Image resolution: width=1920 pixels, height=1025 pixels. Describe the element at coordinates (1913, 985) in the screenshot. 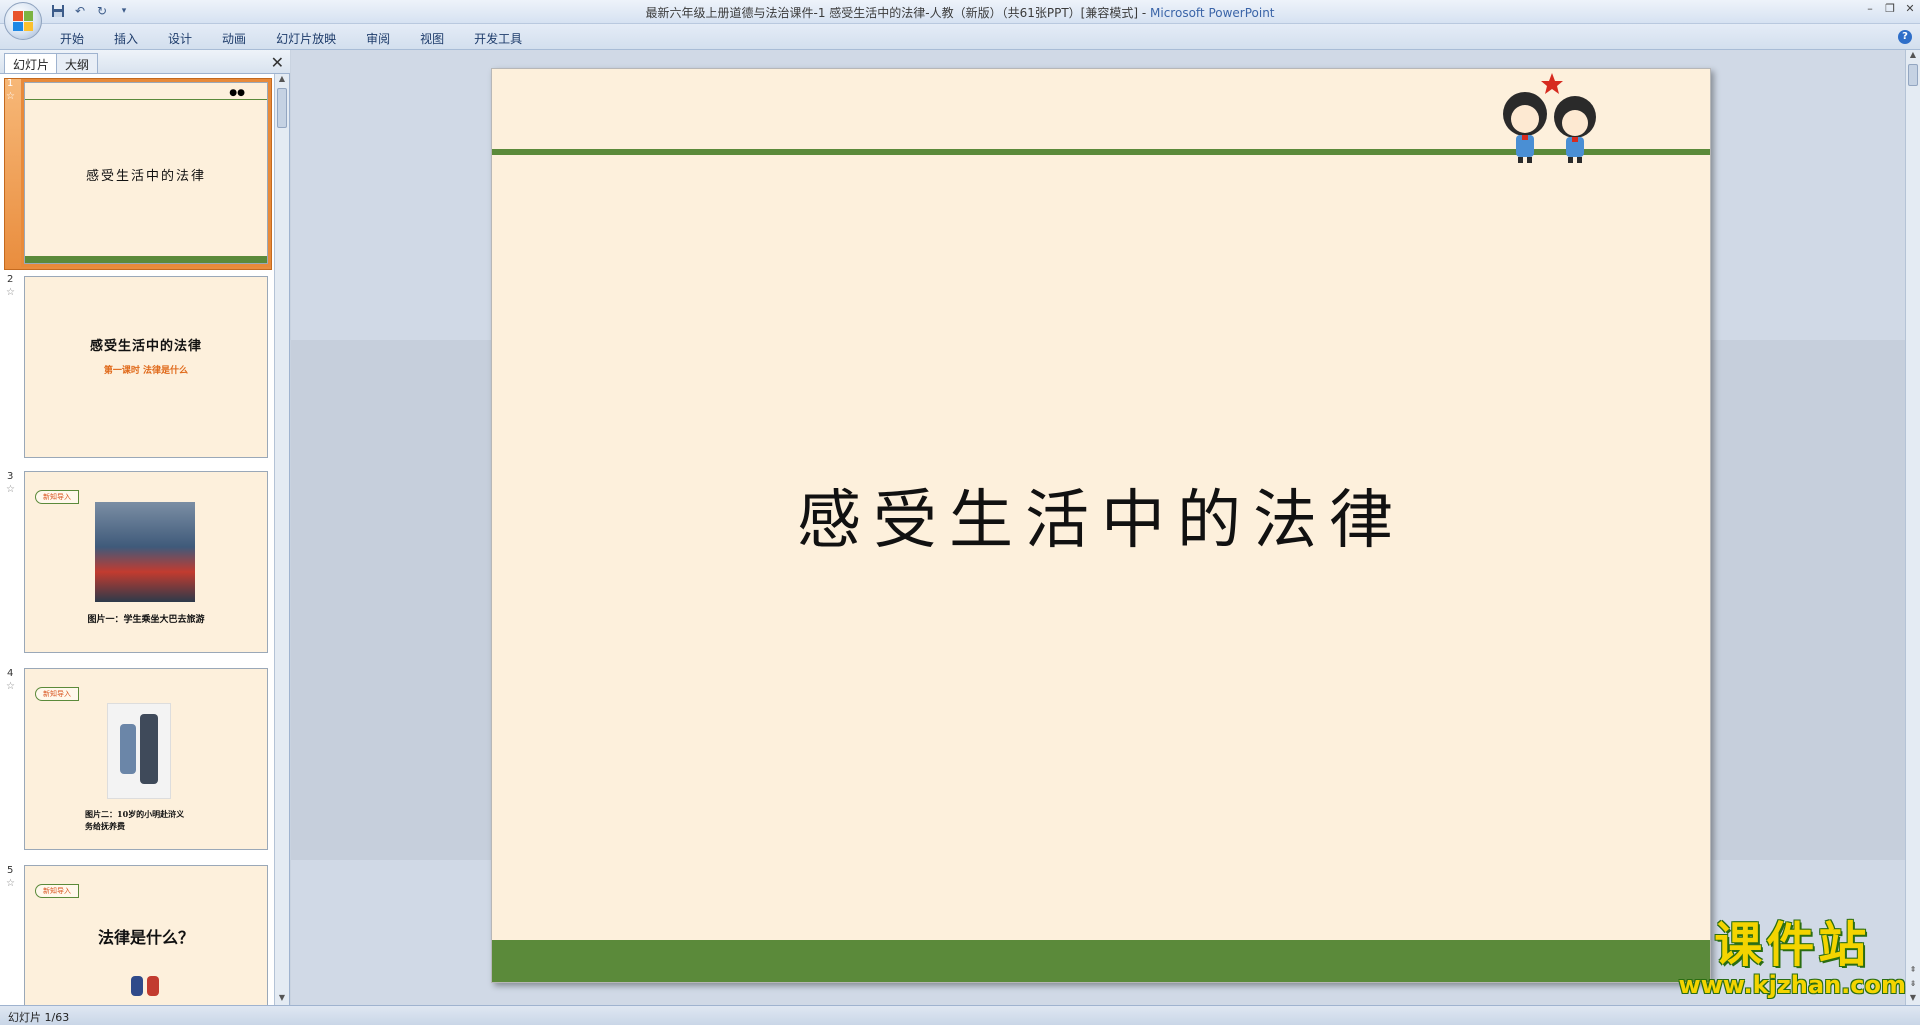

I see `next-slide-icon: ⇟` at that location.